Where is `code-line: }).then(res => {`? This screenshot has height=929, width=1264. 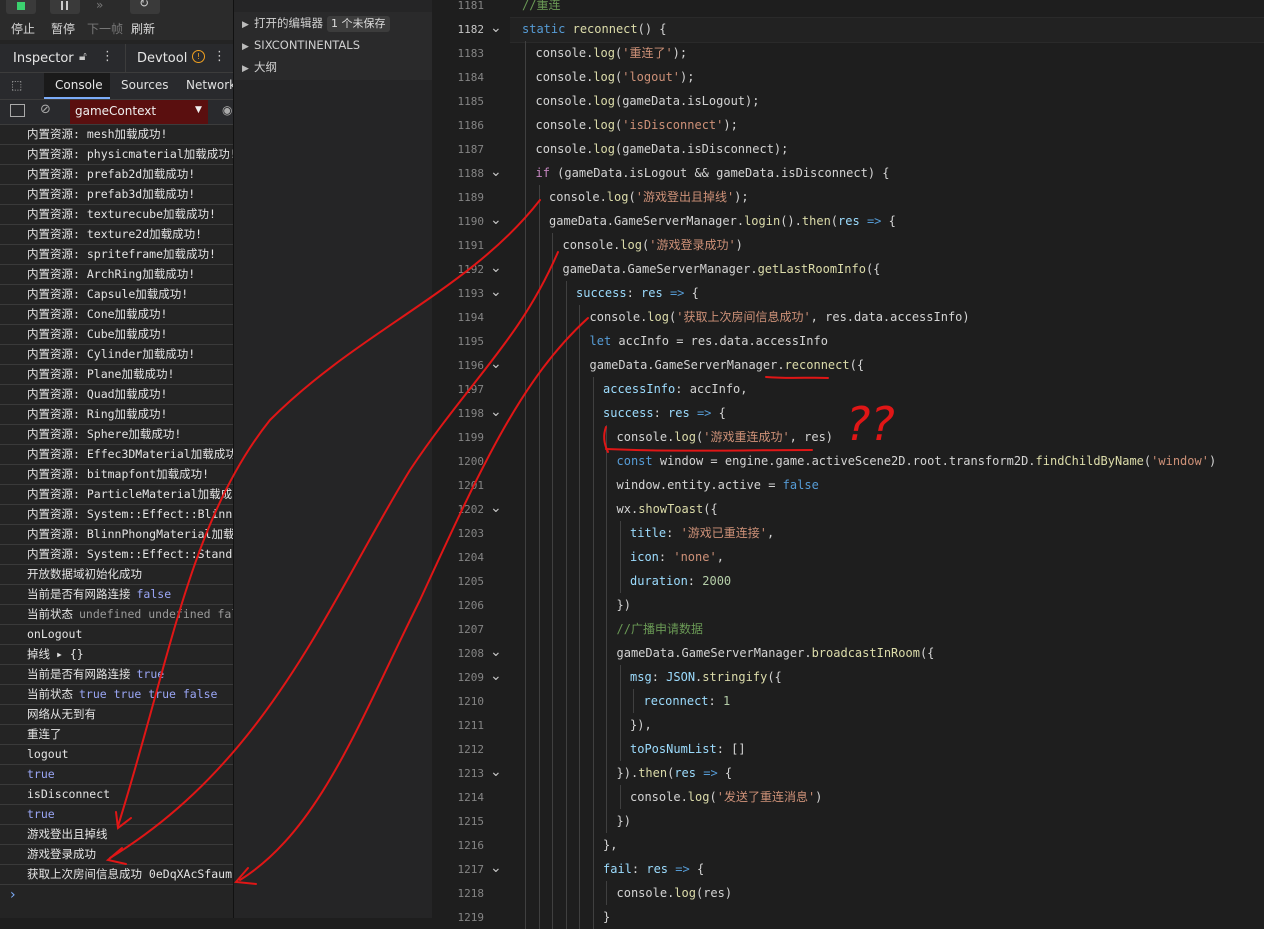
code-line: }).then(res => { is located at coordinates (675, 773).